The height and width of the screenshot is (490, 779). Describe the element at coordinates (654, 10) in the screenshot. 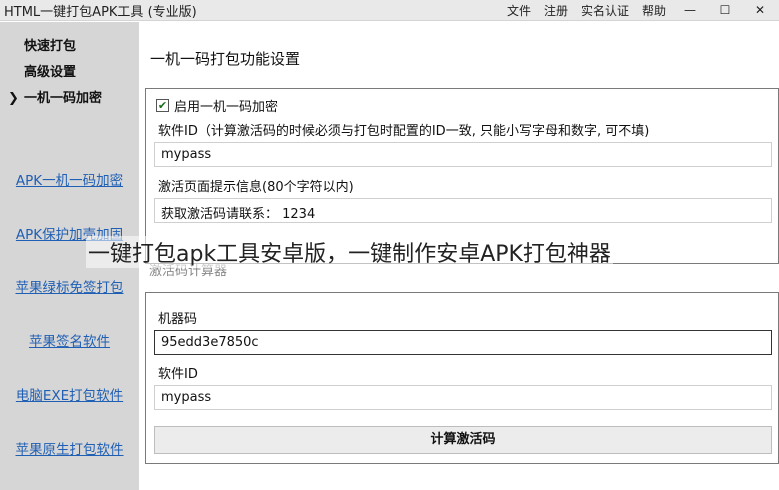

I see `menu-help: 帮助` at that location.